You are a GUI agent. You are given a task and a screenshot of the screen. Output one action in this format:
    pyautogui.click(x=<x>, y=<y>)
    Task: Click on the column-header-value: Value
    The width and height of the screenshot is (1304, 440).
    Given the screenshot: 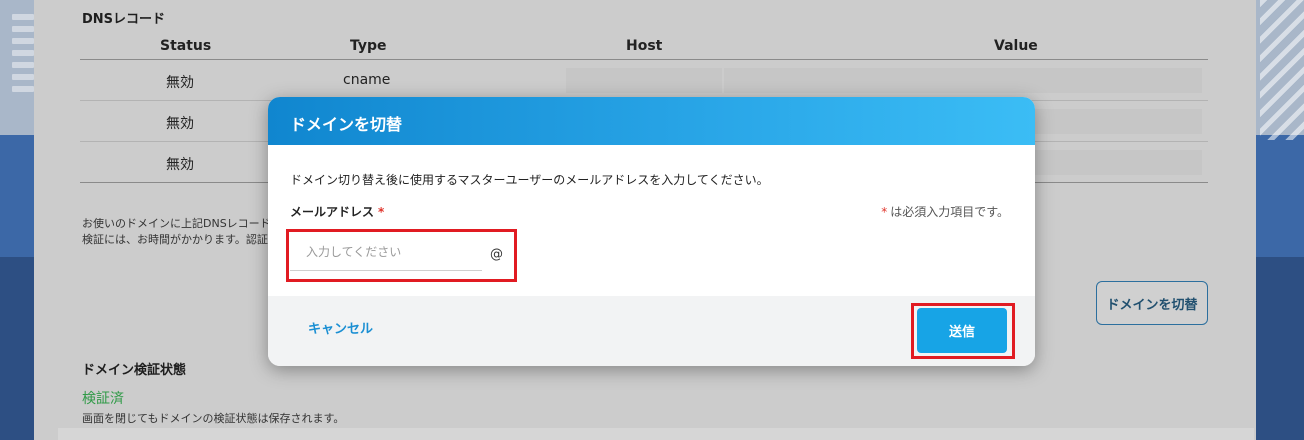 What is the action you would take?
    pyautogui.click(x=1016, y=46)
    